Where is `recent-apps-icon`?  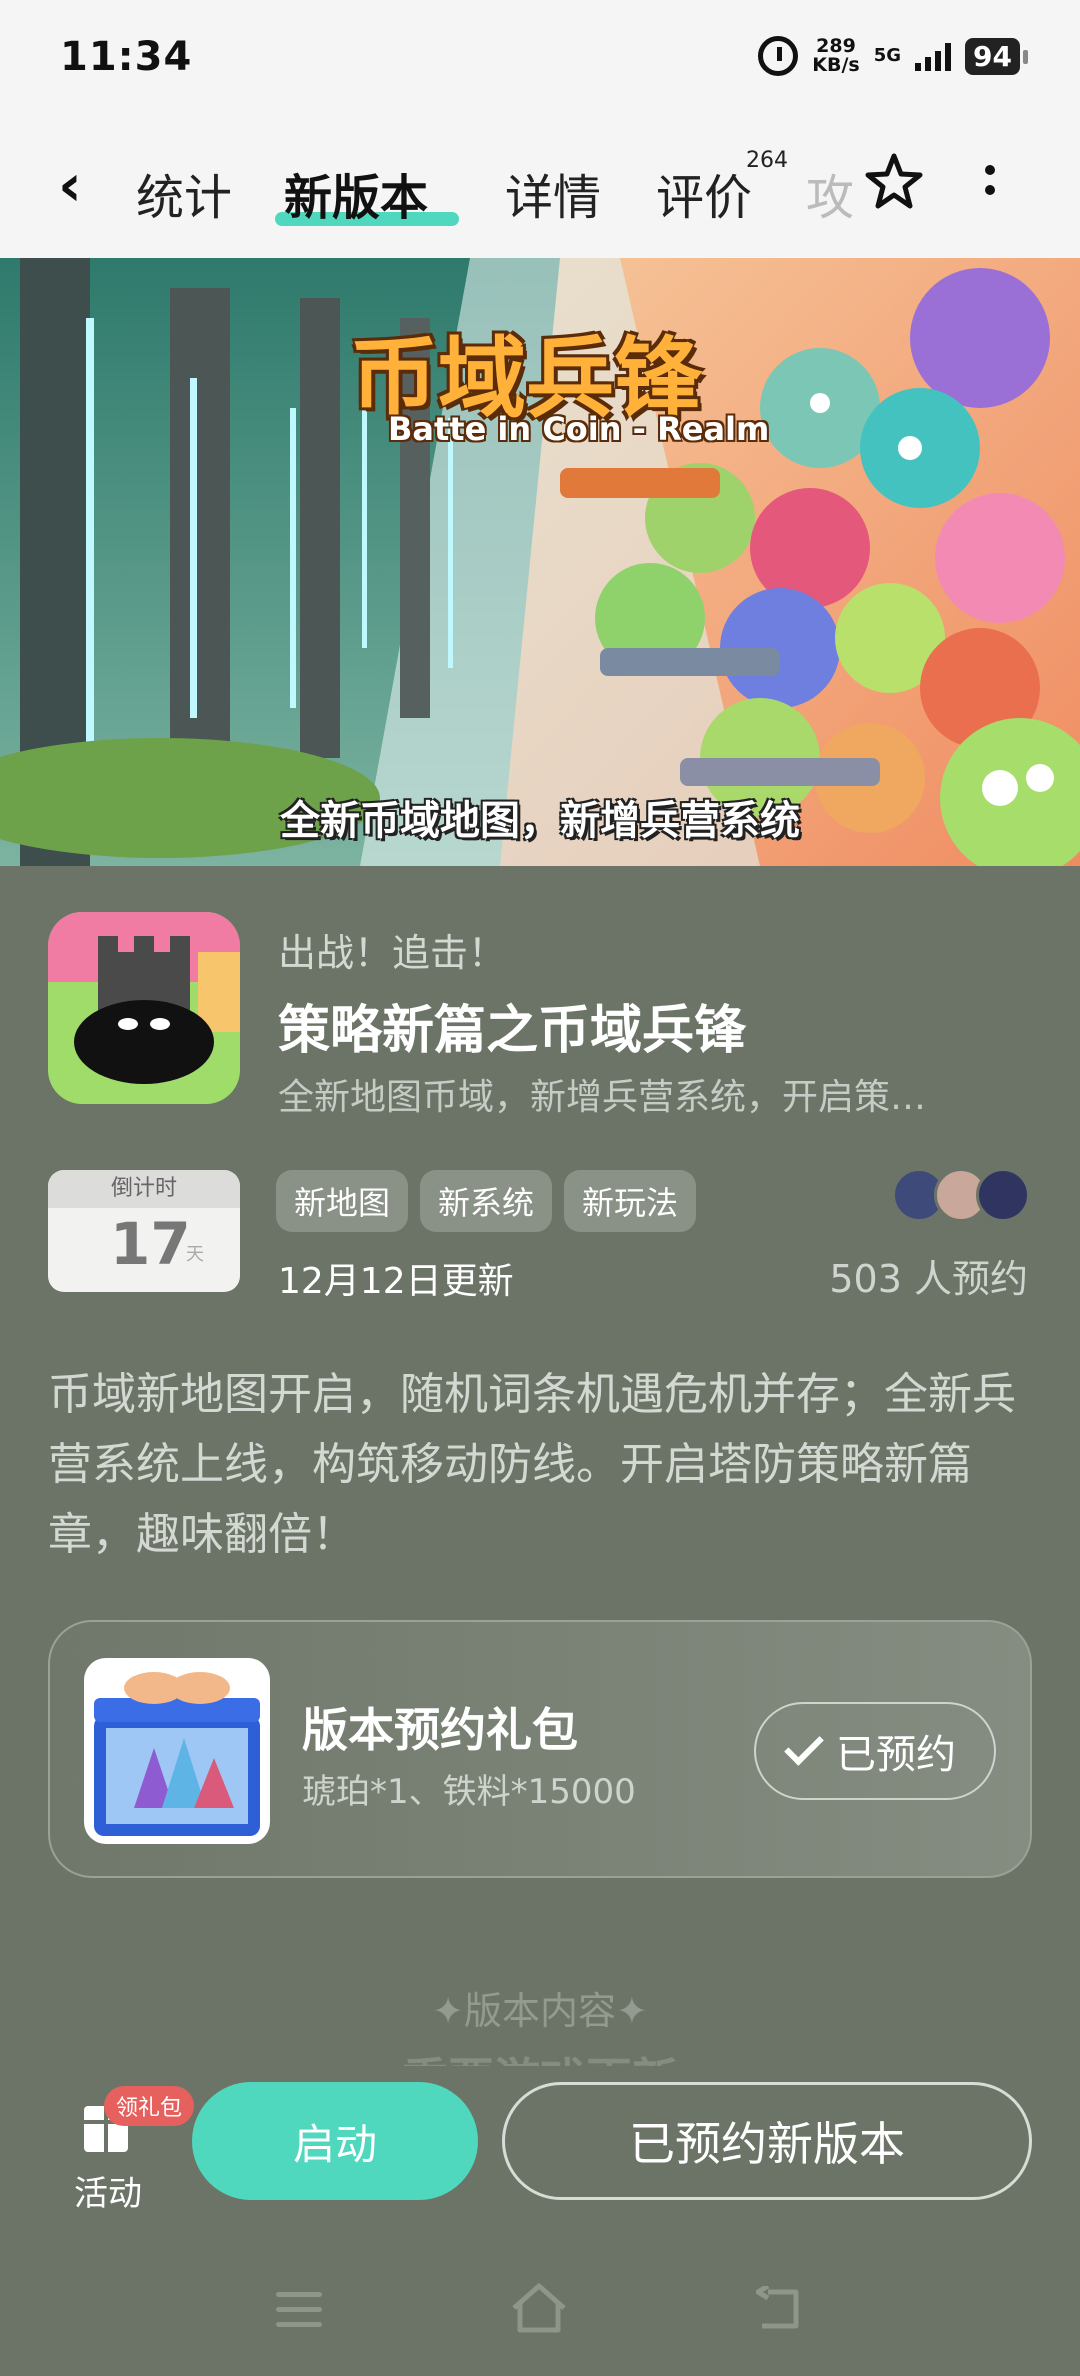 recent-apps-icon is located at coordinates (299, 2314).